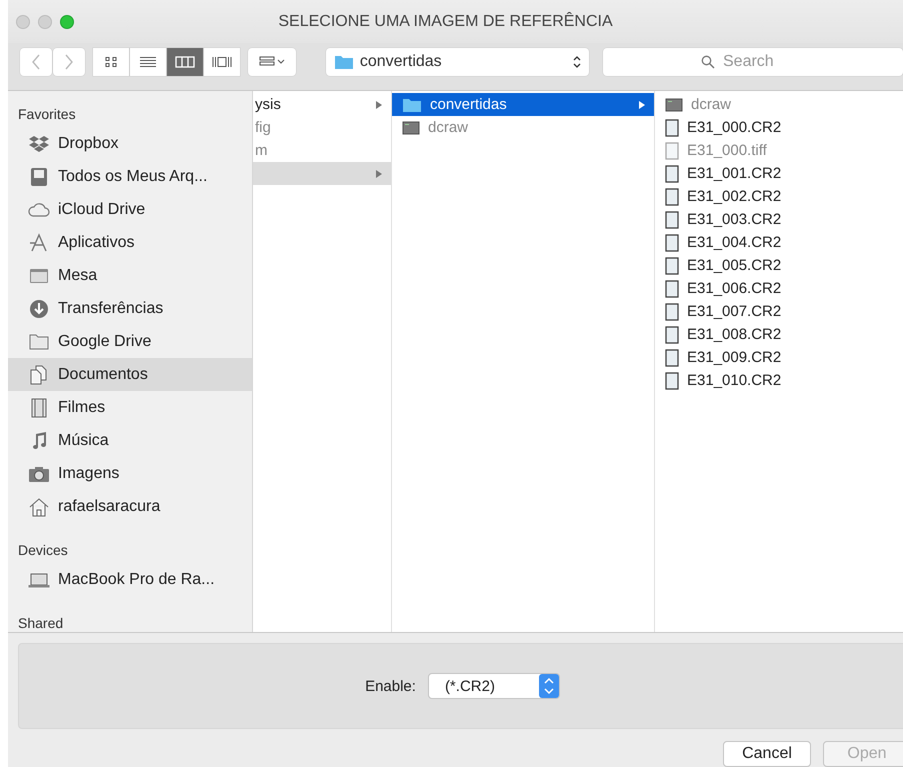 This screenshot has width=903, height=767. What do you see at coordinates (523, 104) in the screenshot?
I see `file-list-row: convertidas` at bounding box center [523, 104].